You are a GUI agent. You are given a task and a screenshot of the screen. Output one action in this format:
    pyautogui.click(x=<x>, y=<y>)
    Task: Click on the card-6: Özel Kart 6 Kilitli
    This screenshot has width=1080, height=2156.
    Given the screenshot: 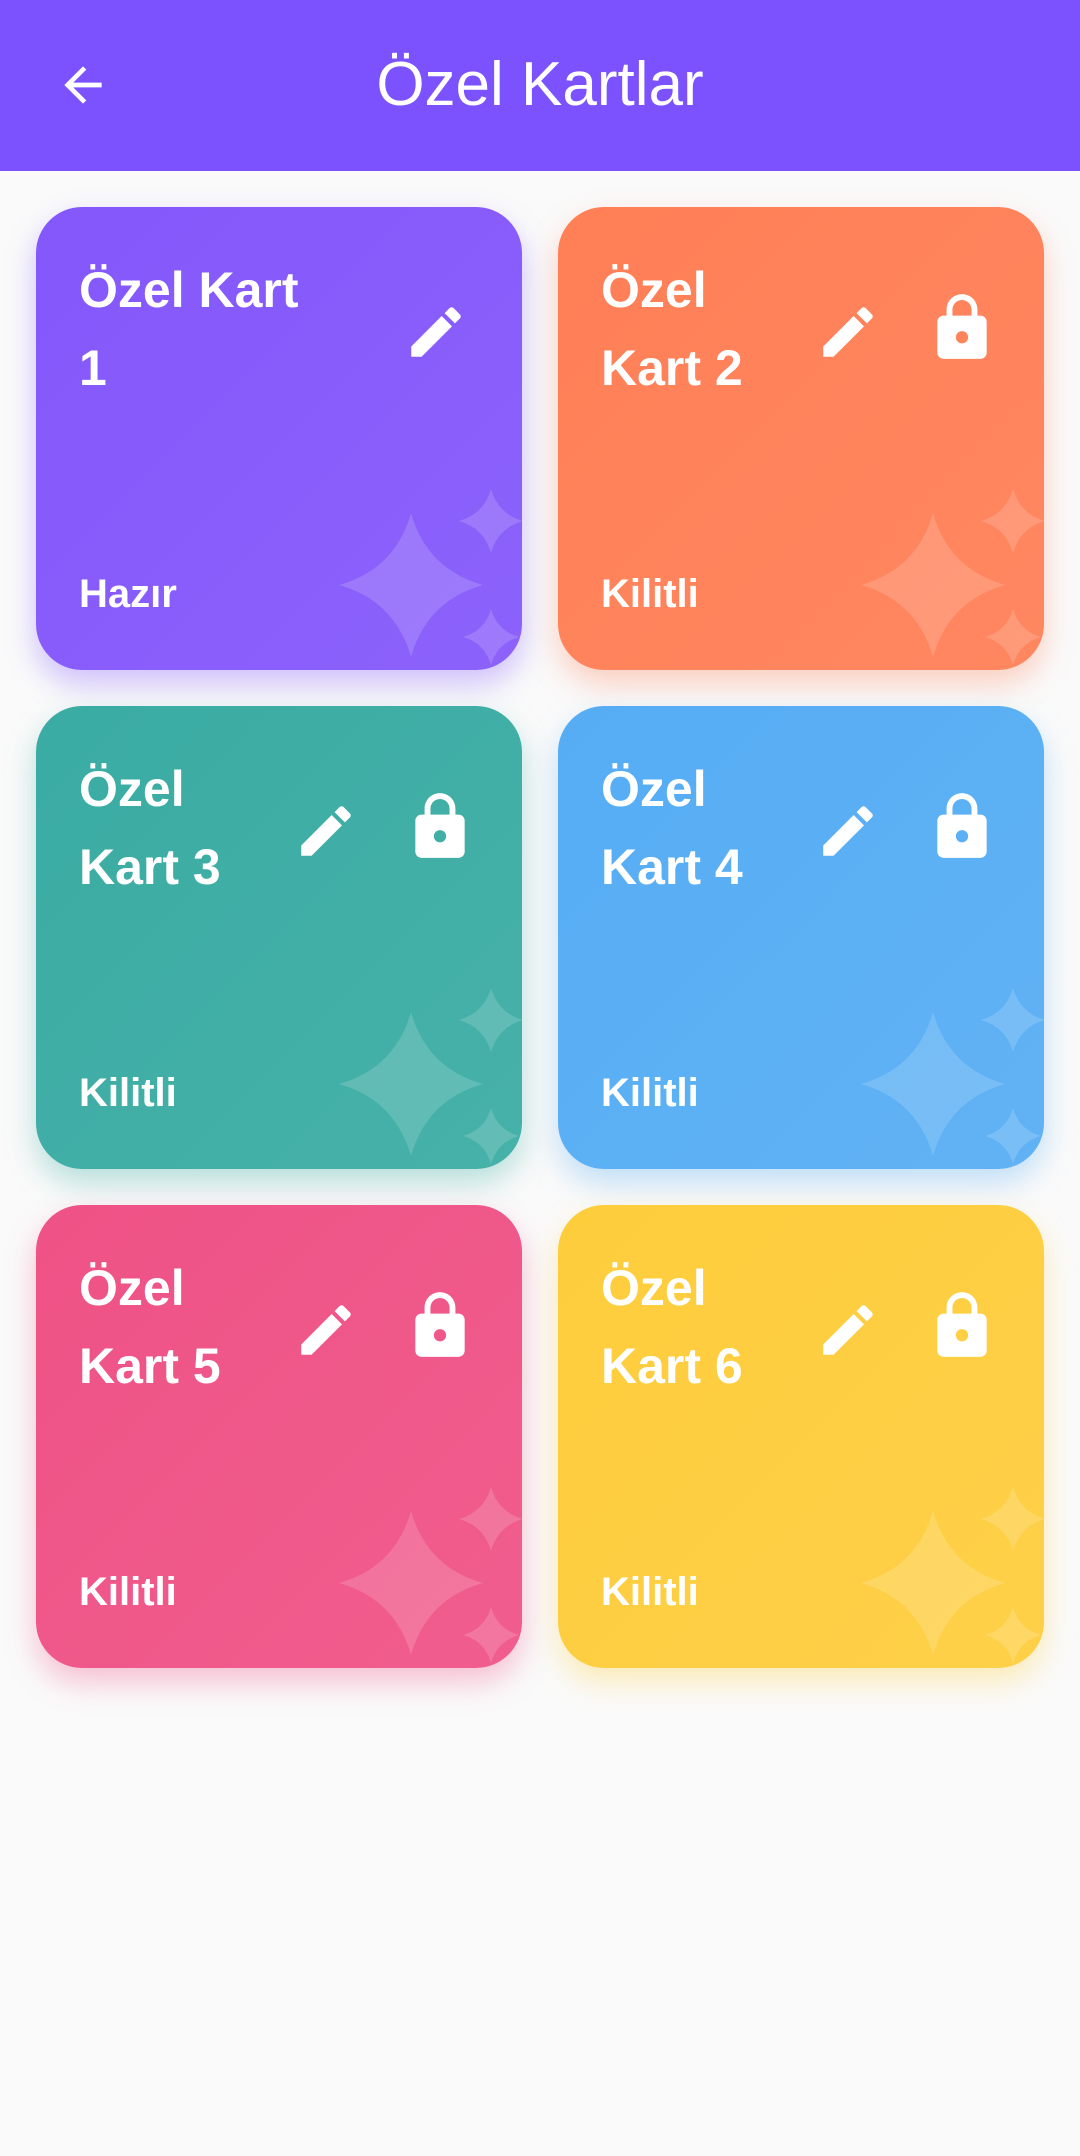 What is the action you would take?
    pyautogui.click(x=801, y=1436)
    